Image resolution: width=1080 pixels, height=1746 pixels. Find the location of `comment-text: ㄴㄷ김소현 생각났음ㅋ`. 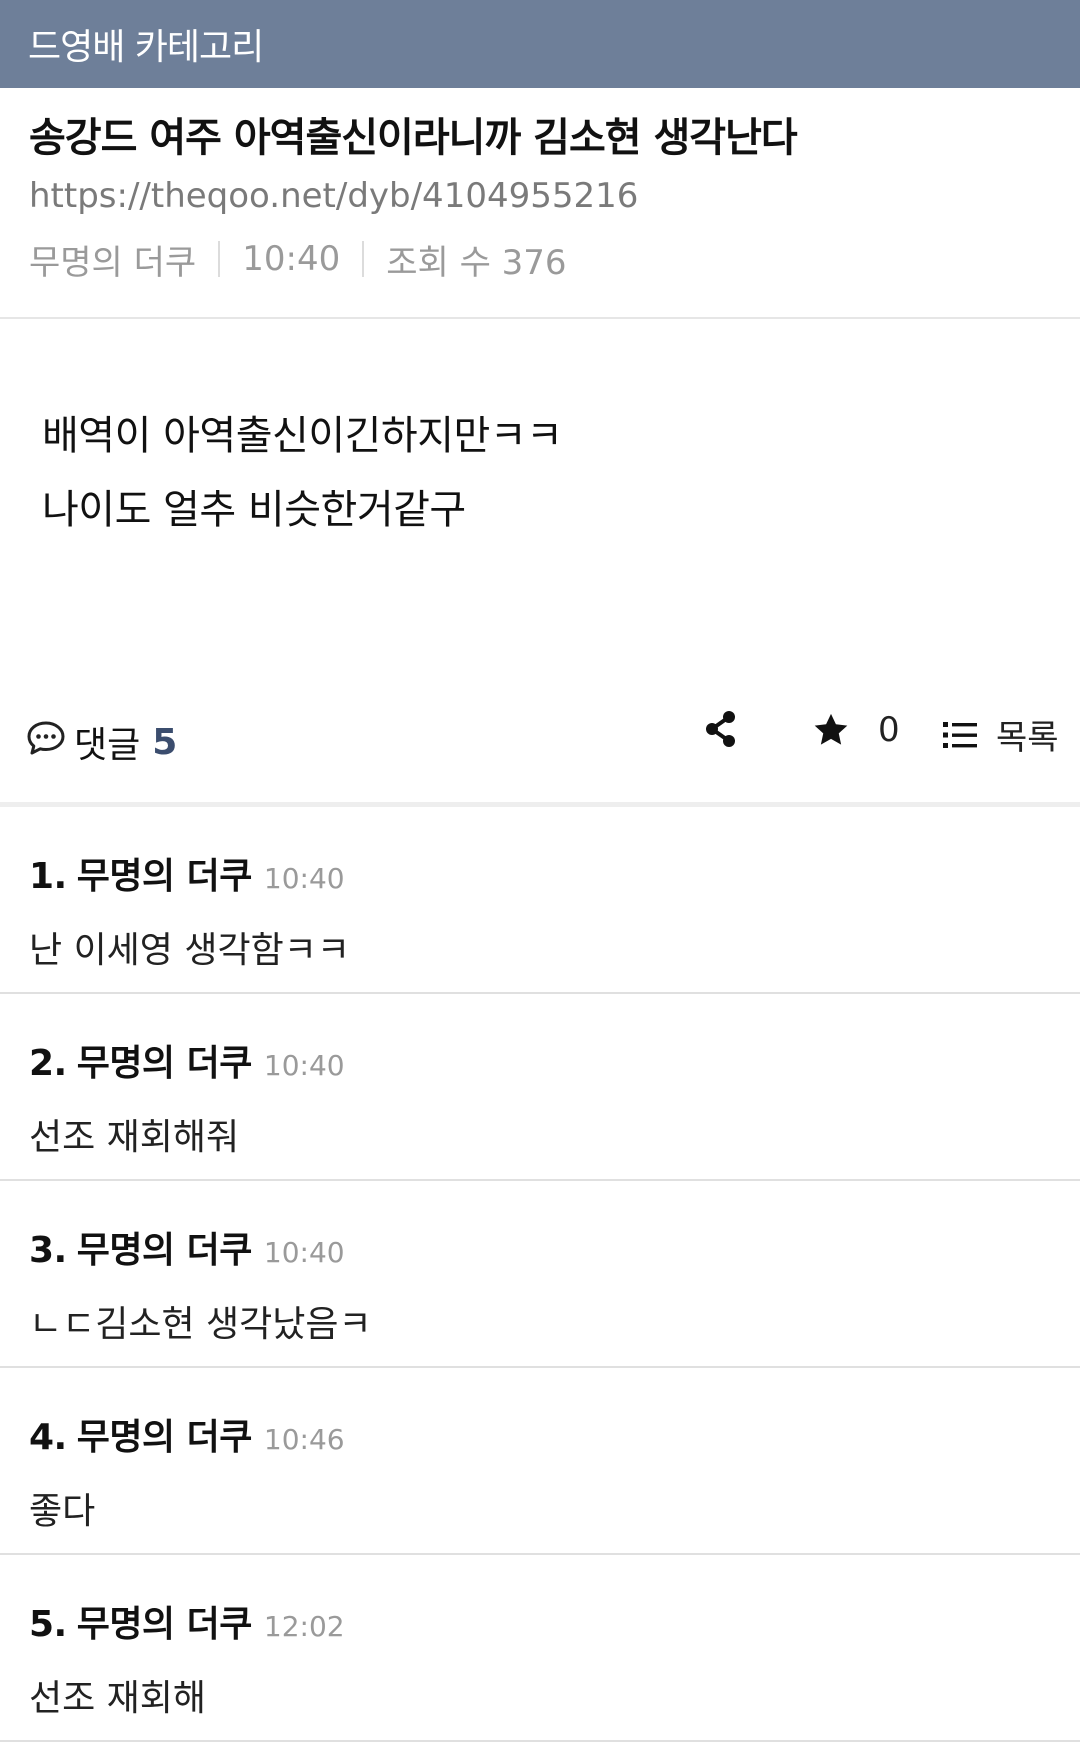

comment-text: ㄴㄷ김소현 생각났음ㅋ is located at coordinates (200, 1324).